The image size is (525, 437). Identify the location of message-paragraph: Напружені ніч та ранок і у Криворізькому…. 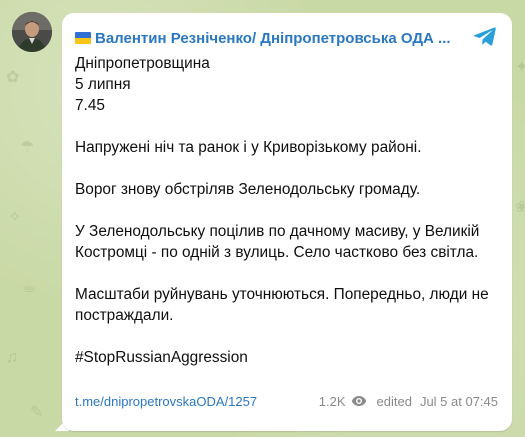
(248, 147).